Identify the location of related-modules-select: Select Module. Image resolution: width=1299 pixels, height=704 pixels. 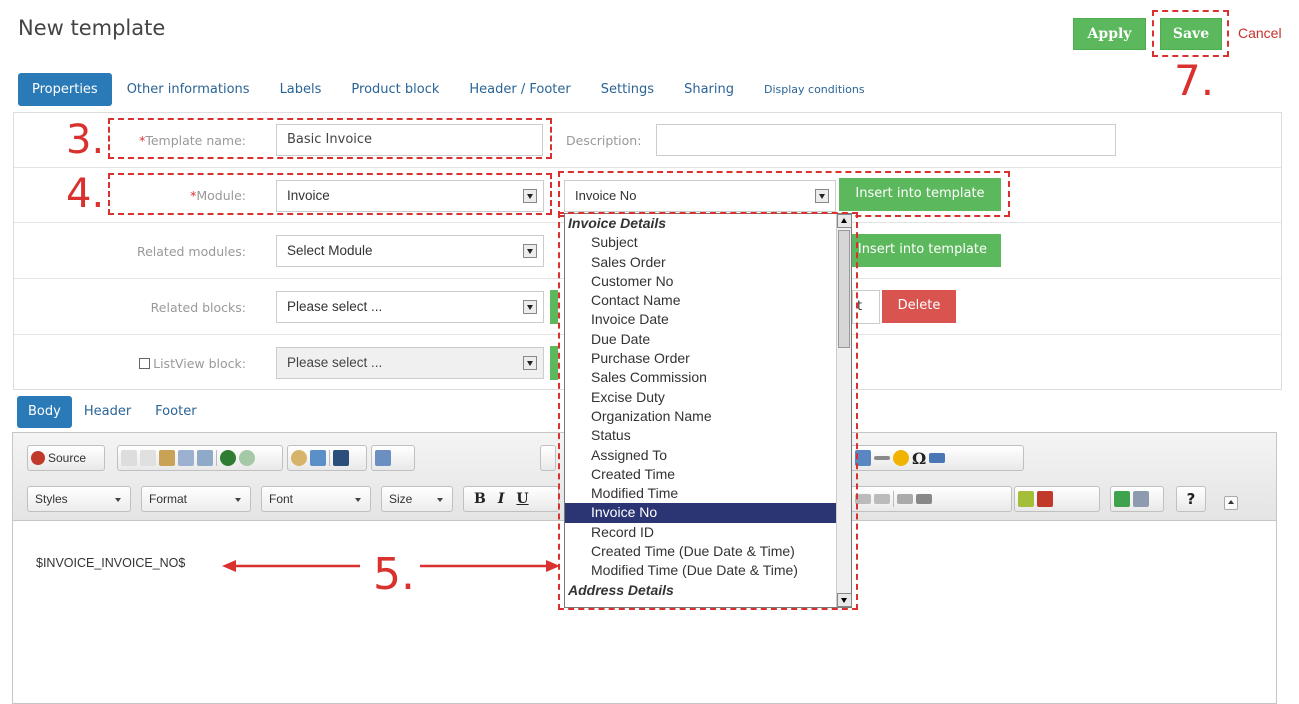
(410, 251).